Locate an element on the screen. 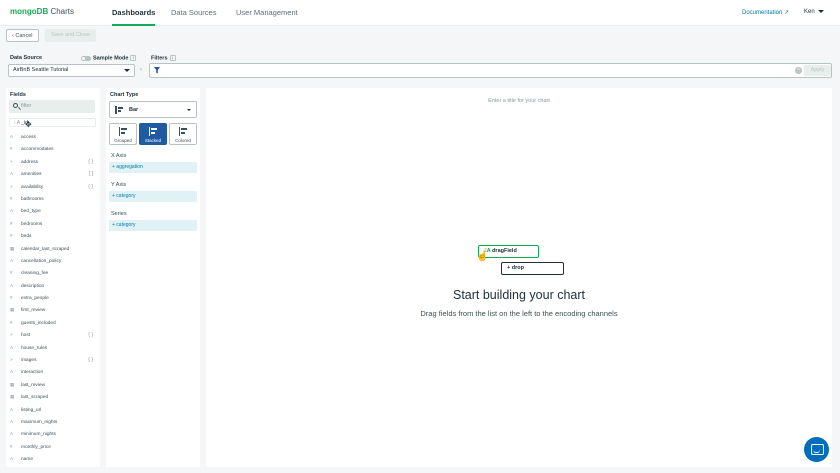 This screenshot has width=840, height=473. drop-pill: + drop is located at coordinates (532, 268).